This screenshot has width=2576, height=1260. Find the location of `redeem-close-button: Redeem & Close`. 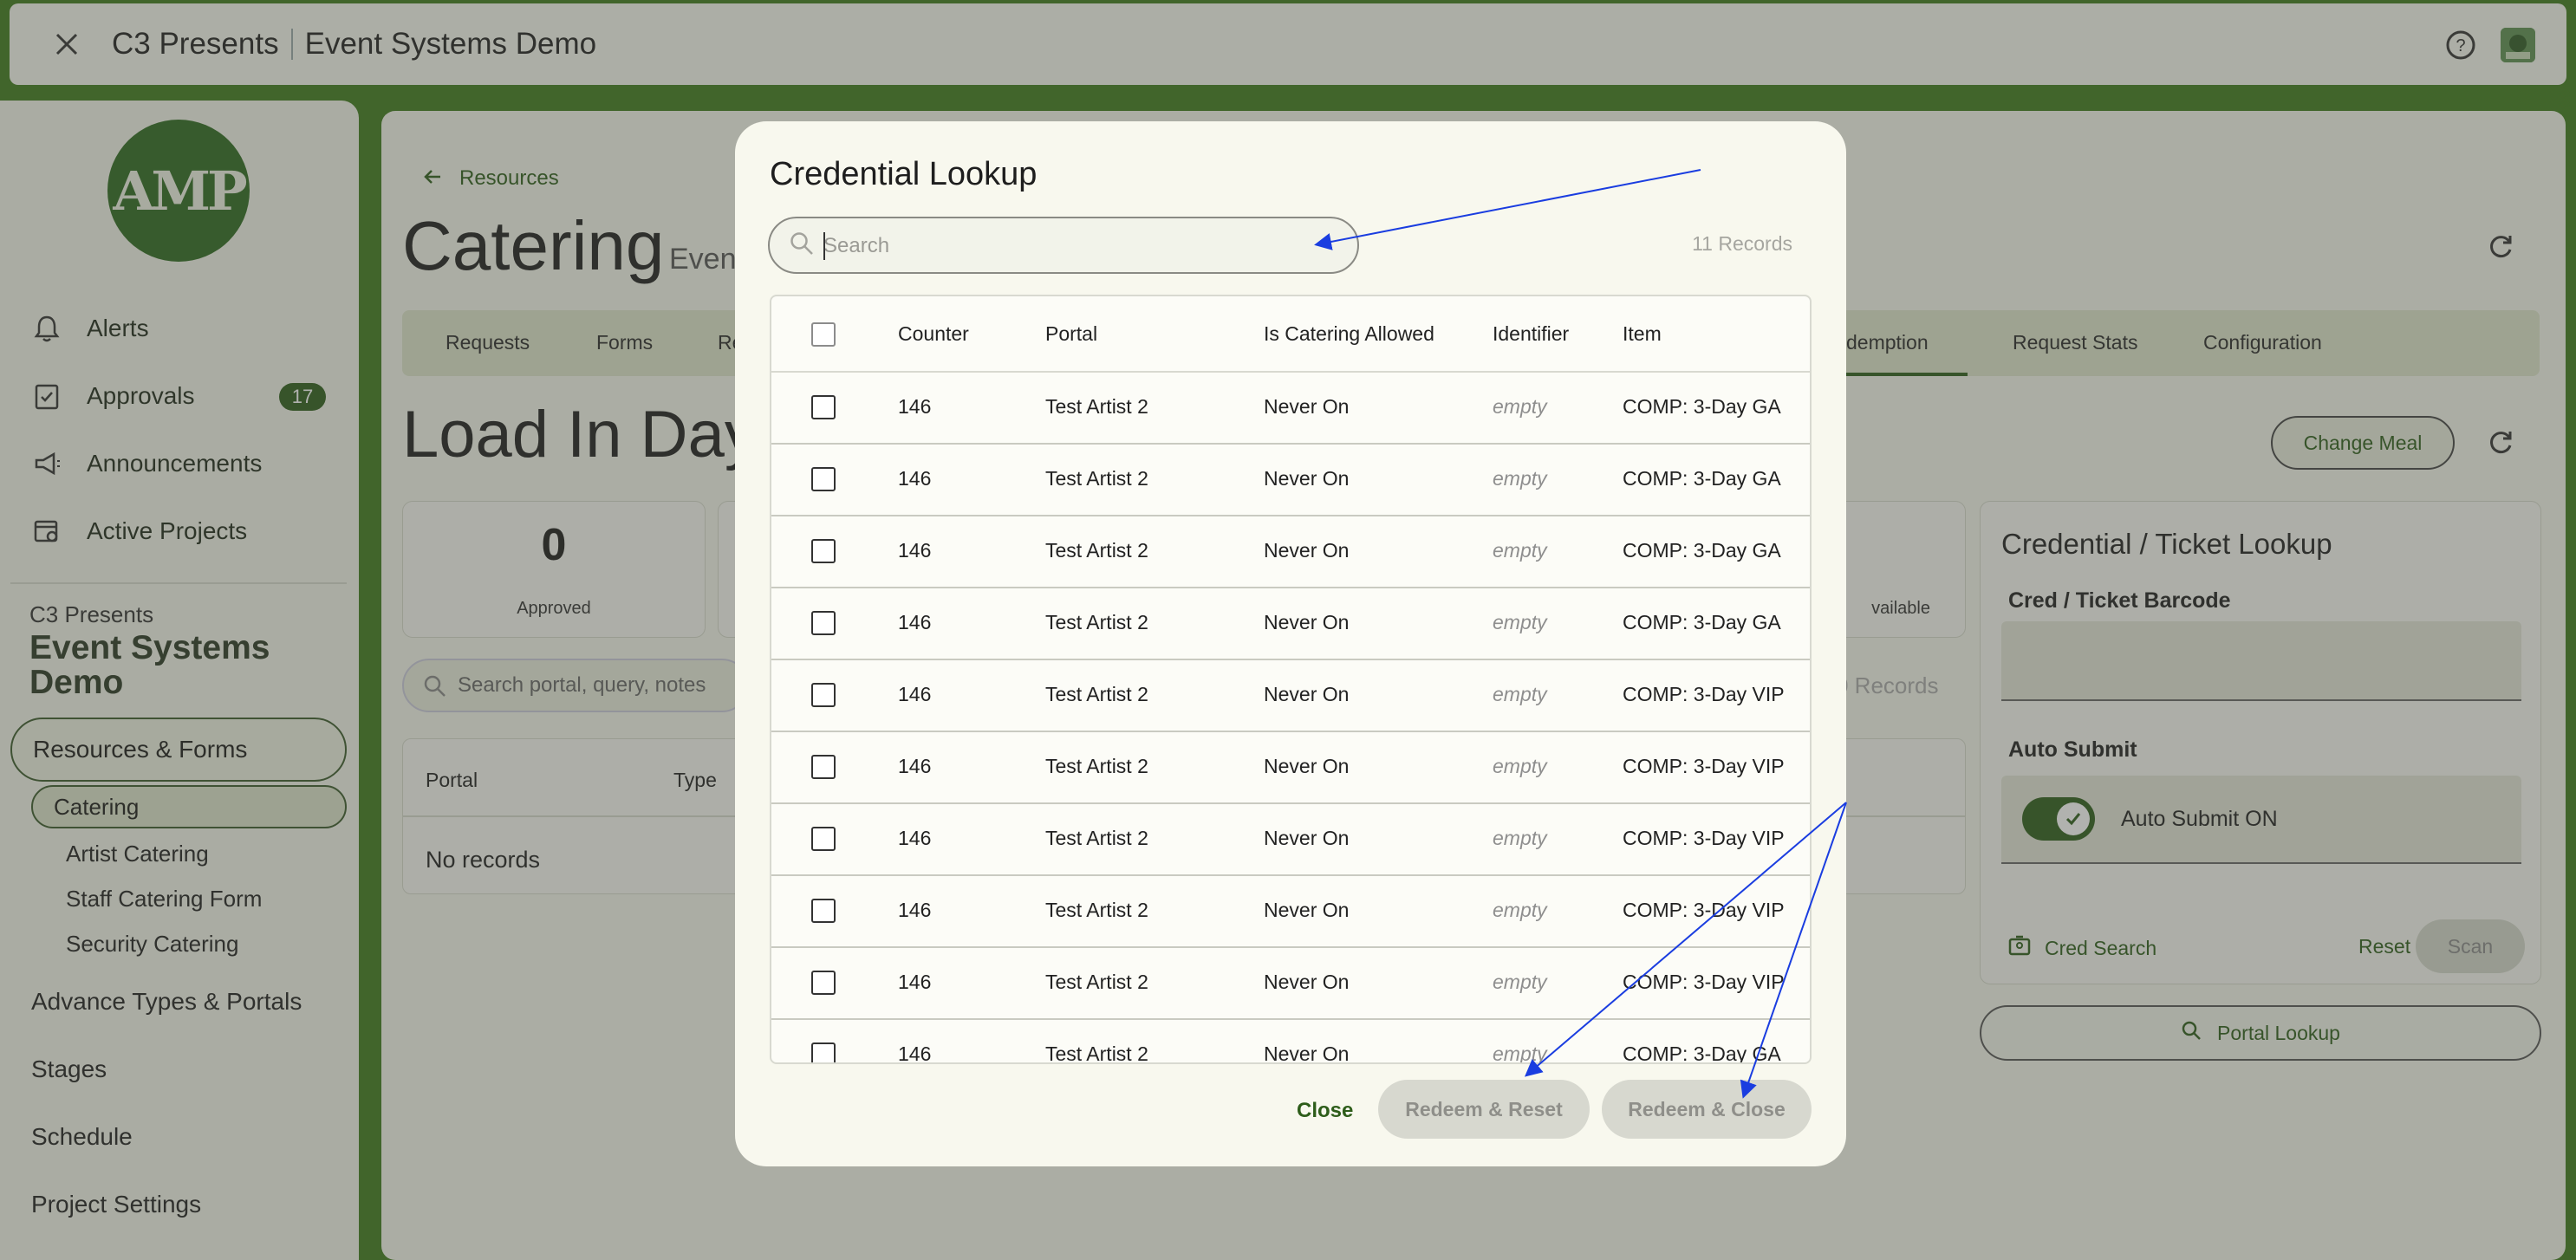

redeem-close-button: Redeem & Close is located at coordinates (1707, 1109).